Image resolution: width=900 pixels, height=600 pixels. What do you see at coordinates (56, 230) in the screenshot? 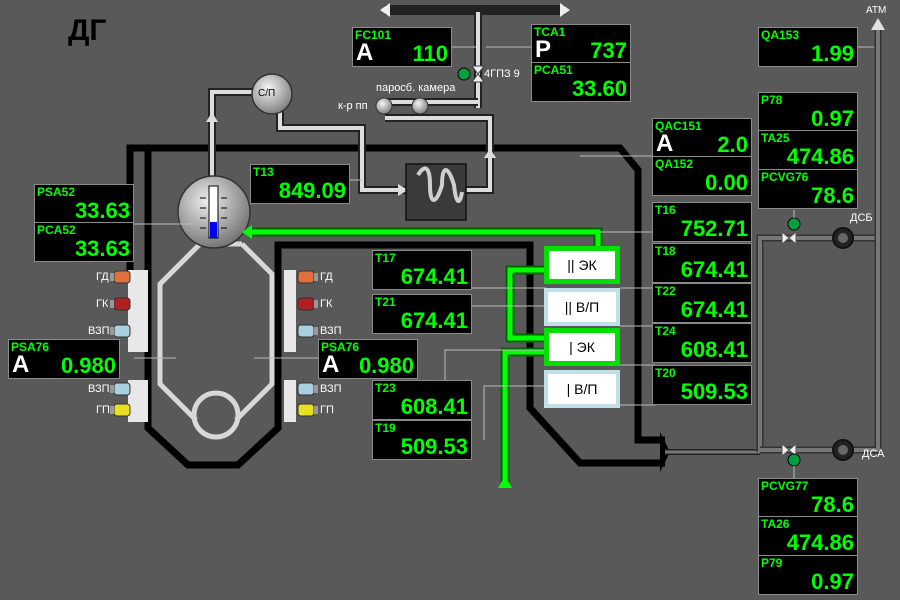
I see `tag-pca52-name: PCA52` at bounding box center [56, 230].